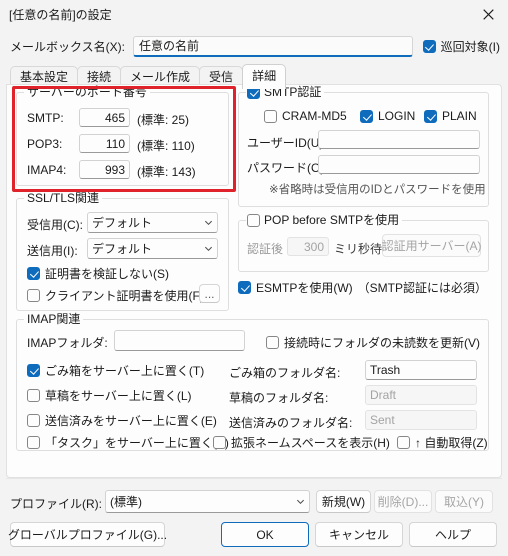 This screenshot has width=508, height=556. I want to click on auto-get-label: ↑ 自動取得(Z), so click(451, 443).